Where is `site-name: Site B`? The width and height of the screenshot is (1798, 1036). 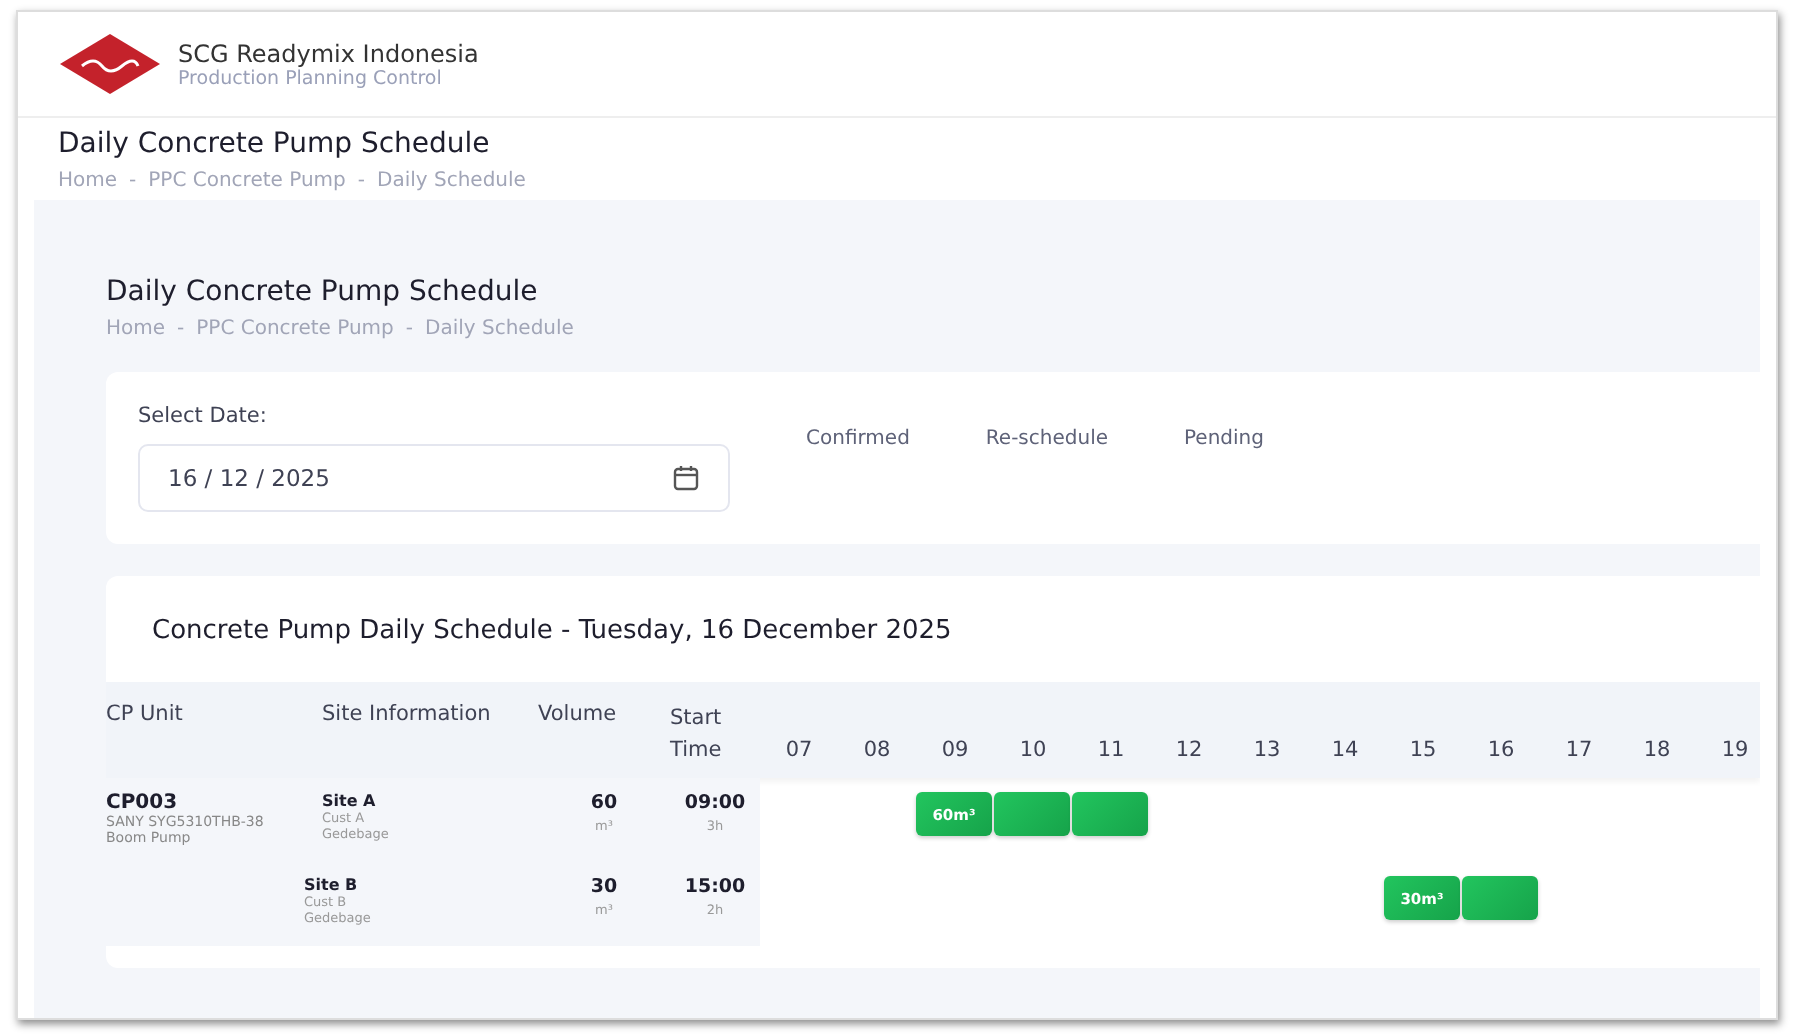
site-name: Site B is located at coordinates (332, 885).